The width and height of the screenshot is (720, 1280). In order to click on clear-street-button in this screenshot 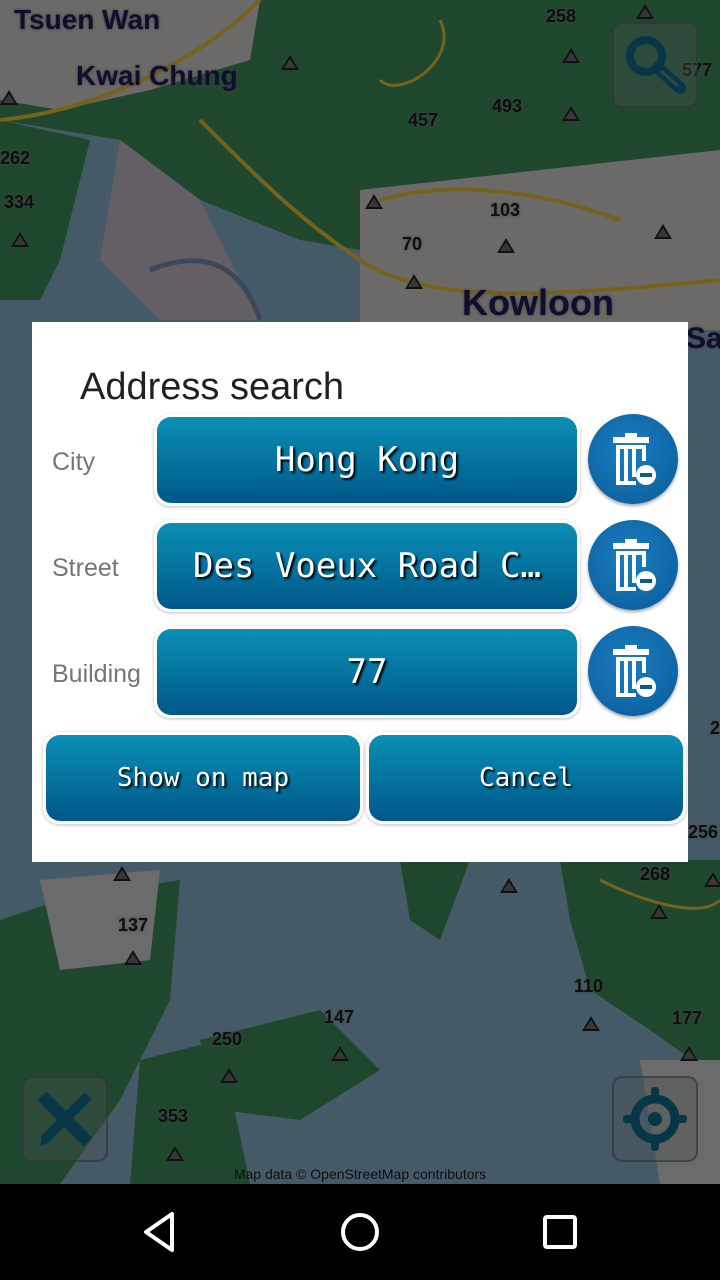, I will do `click(633, 565)`.